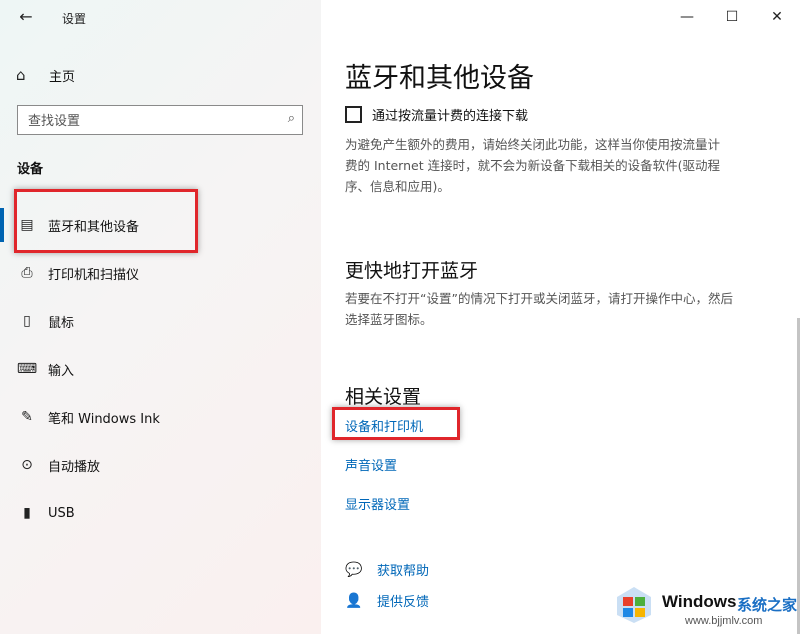 This screenshot has width=802, height=634. What do you see at coordinates (565, 309) in the screenshot?
I see `quick-bluetooth-description: 若要在不打开“设置”的情况下打开或关闭蓝牙，请打开操作中心，然后 选择蓝牙图标。` at bounding box center [565, 309].